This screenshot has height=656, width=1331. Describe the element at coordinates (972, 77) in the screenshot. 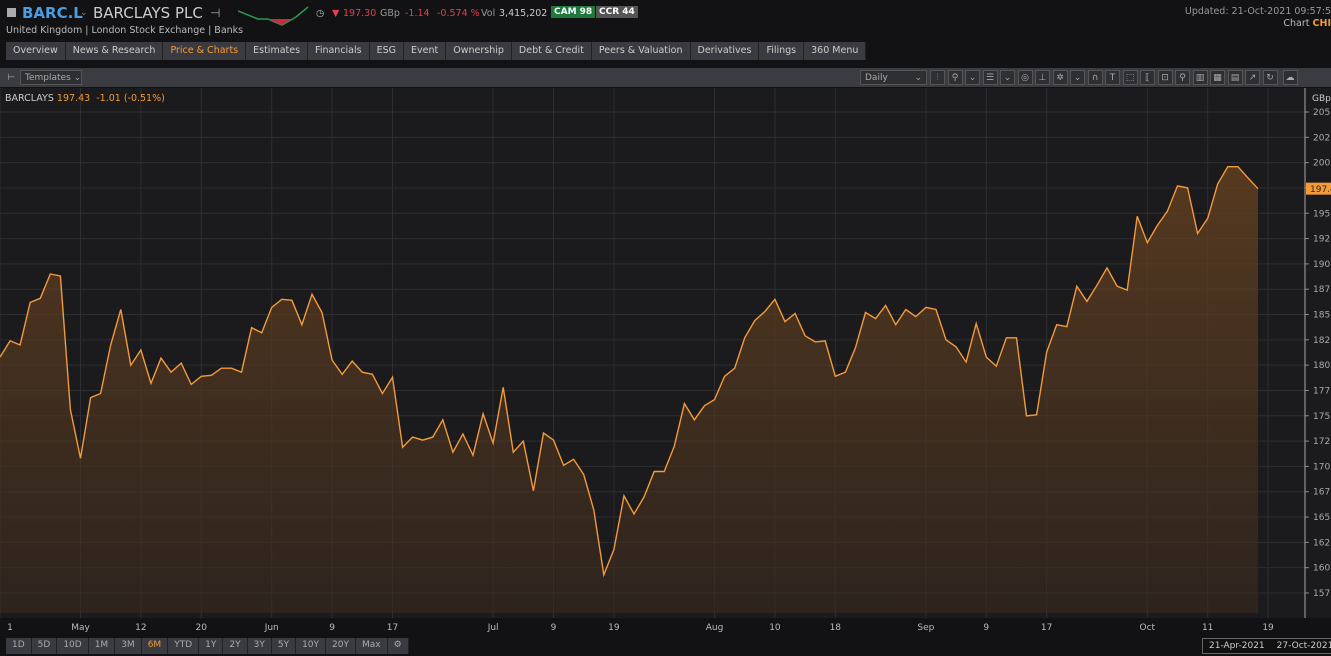

I see `more-icon: ⌄` at that location.